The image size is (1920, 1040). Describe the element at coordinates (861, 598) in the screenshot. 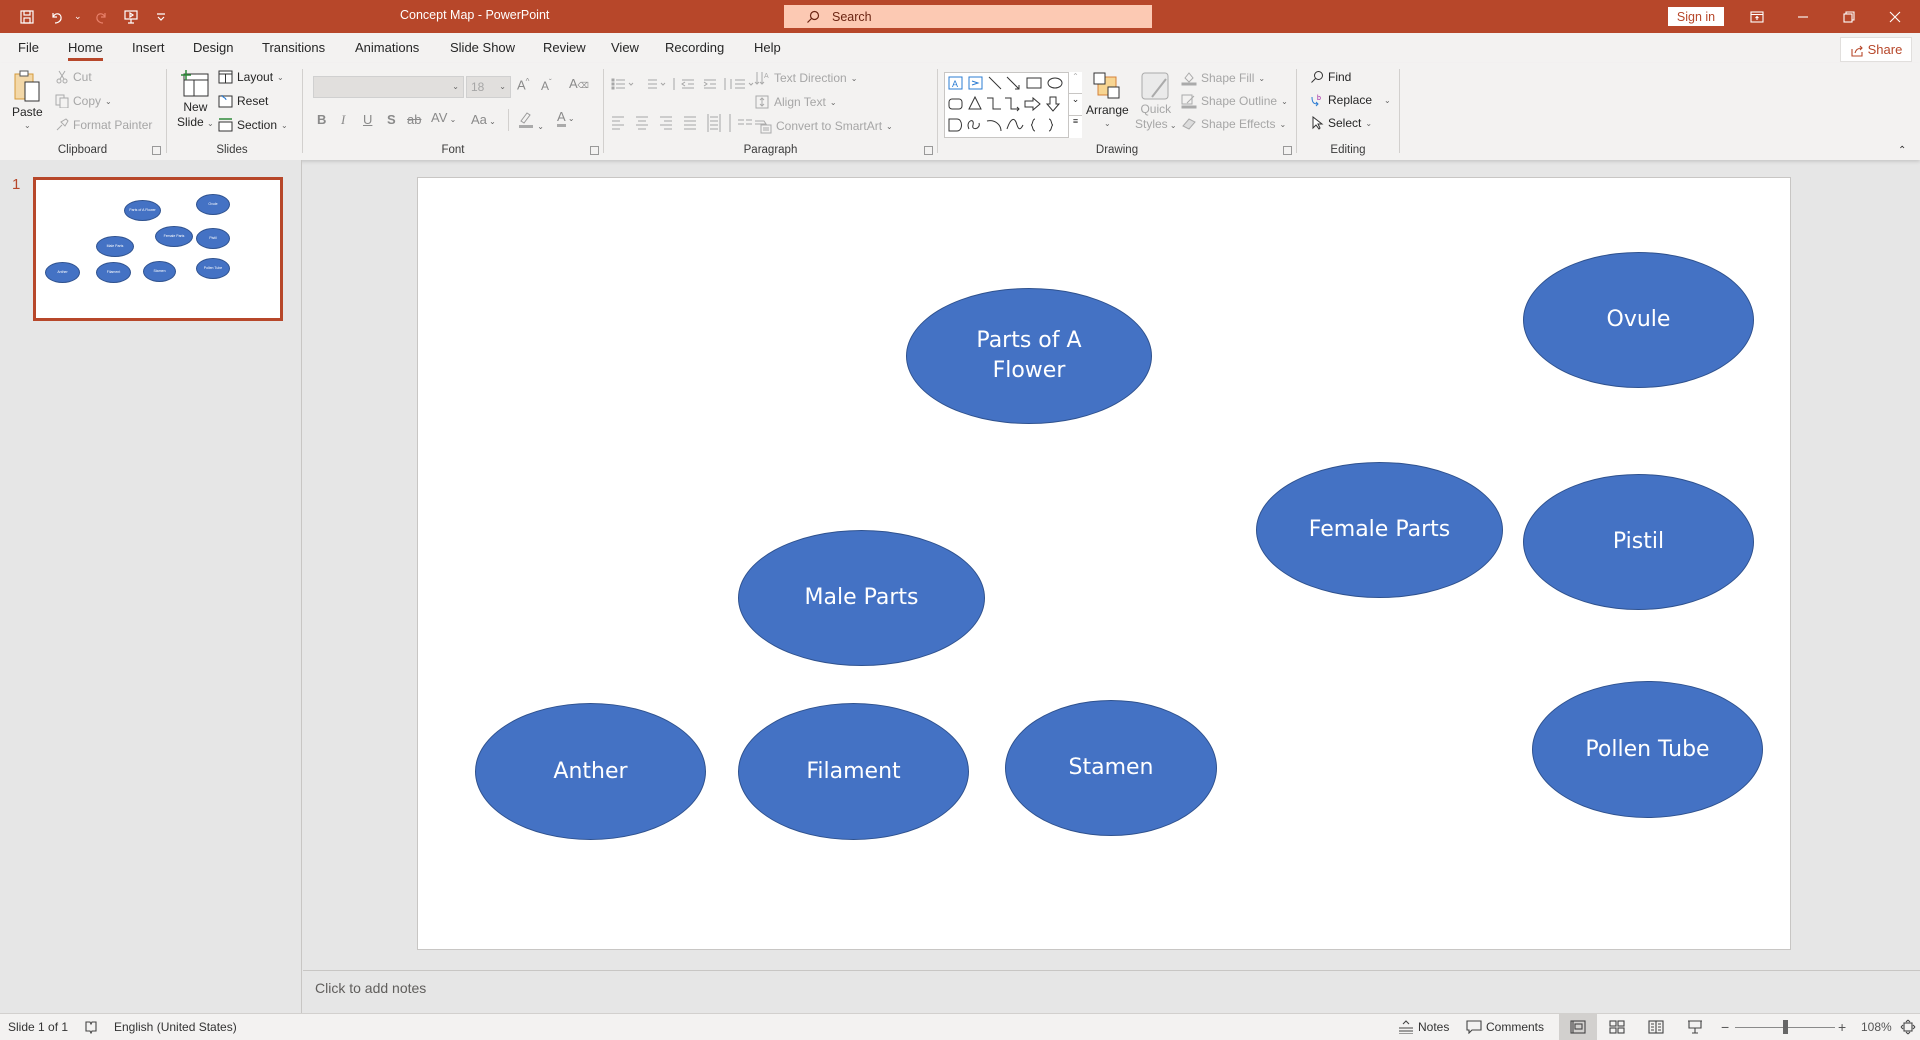

I see `shape-male-parts: Male Parts` at that location.